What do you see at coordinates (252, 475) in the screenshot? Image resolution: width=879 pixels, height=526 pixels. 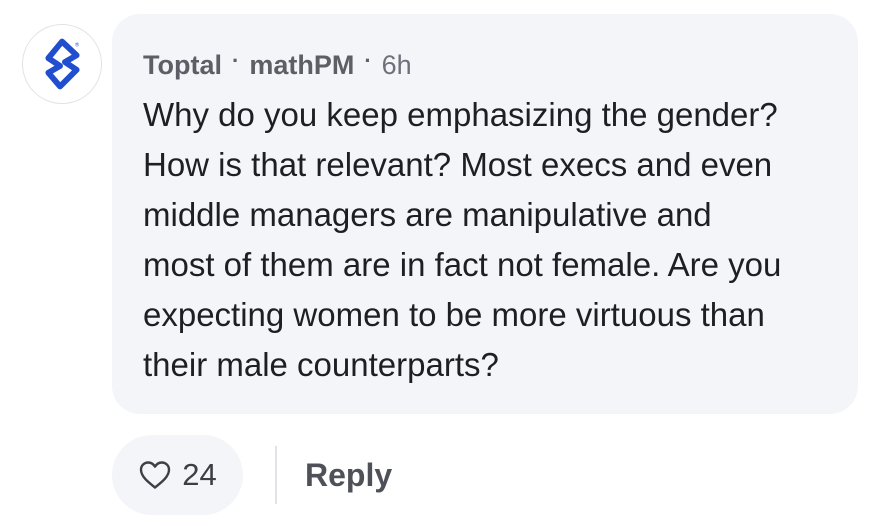 I see `comment-actions: 24 Reply` at bounding box center [252, 475].